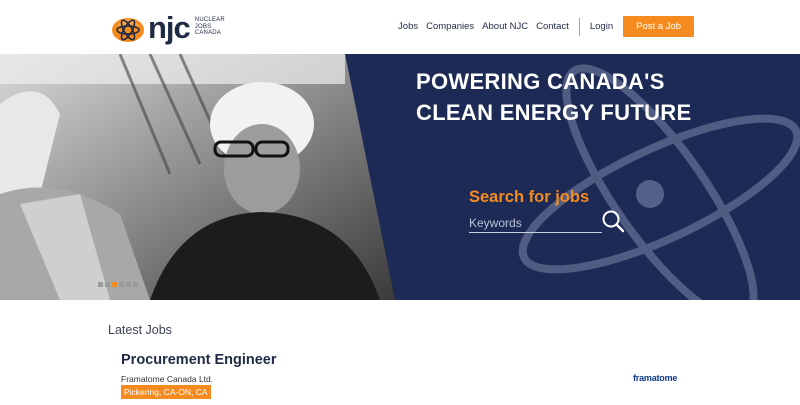 This screenshot has height=405, width=800. I want to click on job-title-link: Procurement Engineer, so click(199, 360).